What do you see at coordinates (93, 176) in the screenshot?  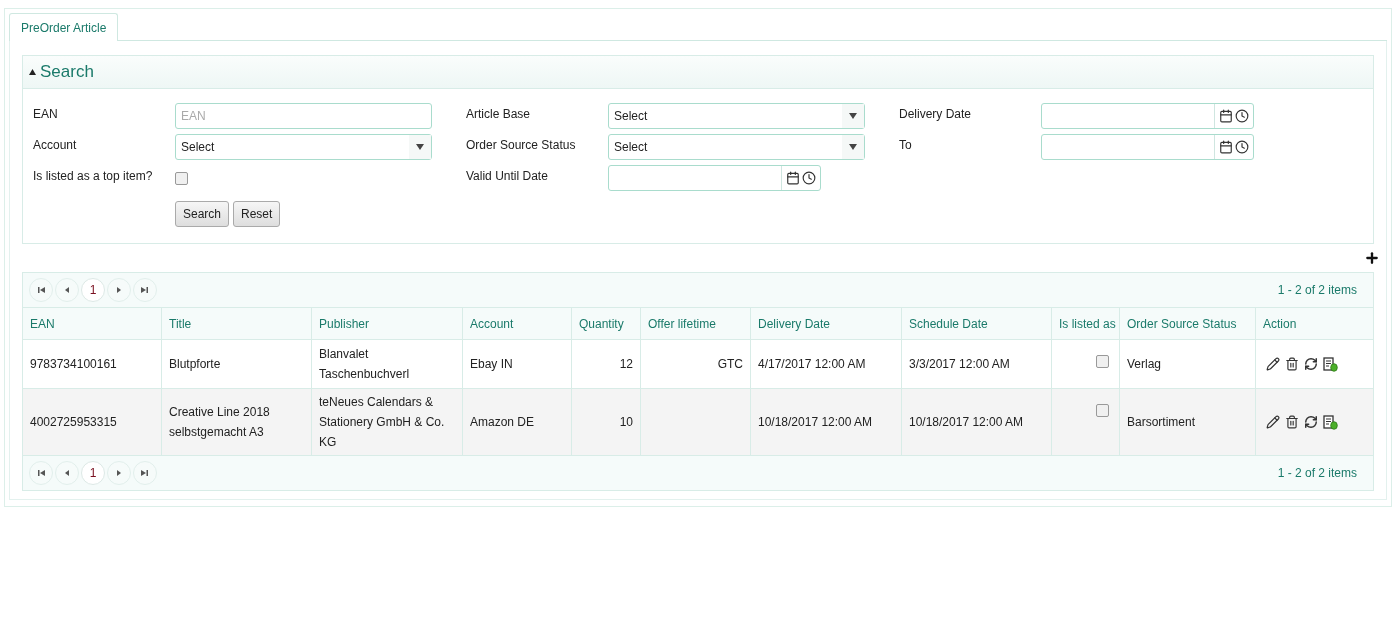 I see `field-label: Is listed as a top item?` at bounding box center [93, 176].